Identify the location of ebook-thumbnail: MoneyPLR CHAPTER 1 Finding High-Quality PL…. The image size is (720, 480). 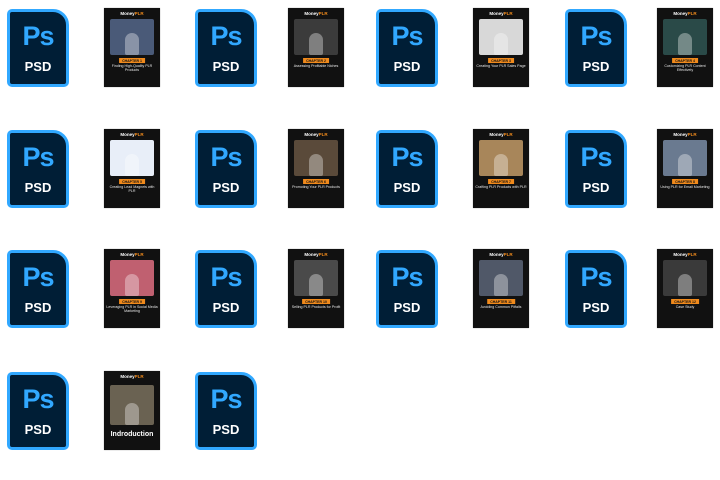
(132, 47).